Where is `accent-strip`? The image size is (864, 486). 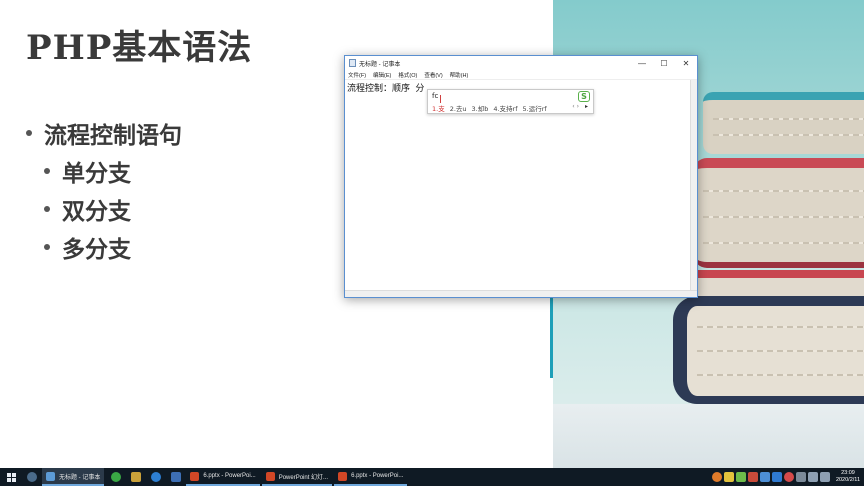 accent-strip is located at coordinates (551, 337).